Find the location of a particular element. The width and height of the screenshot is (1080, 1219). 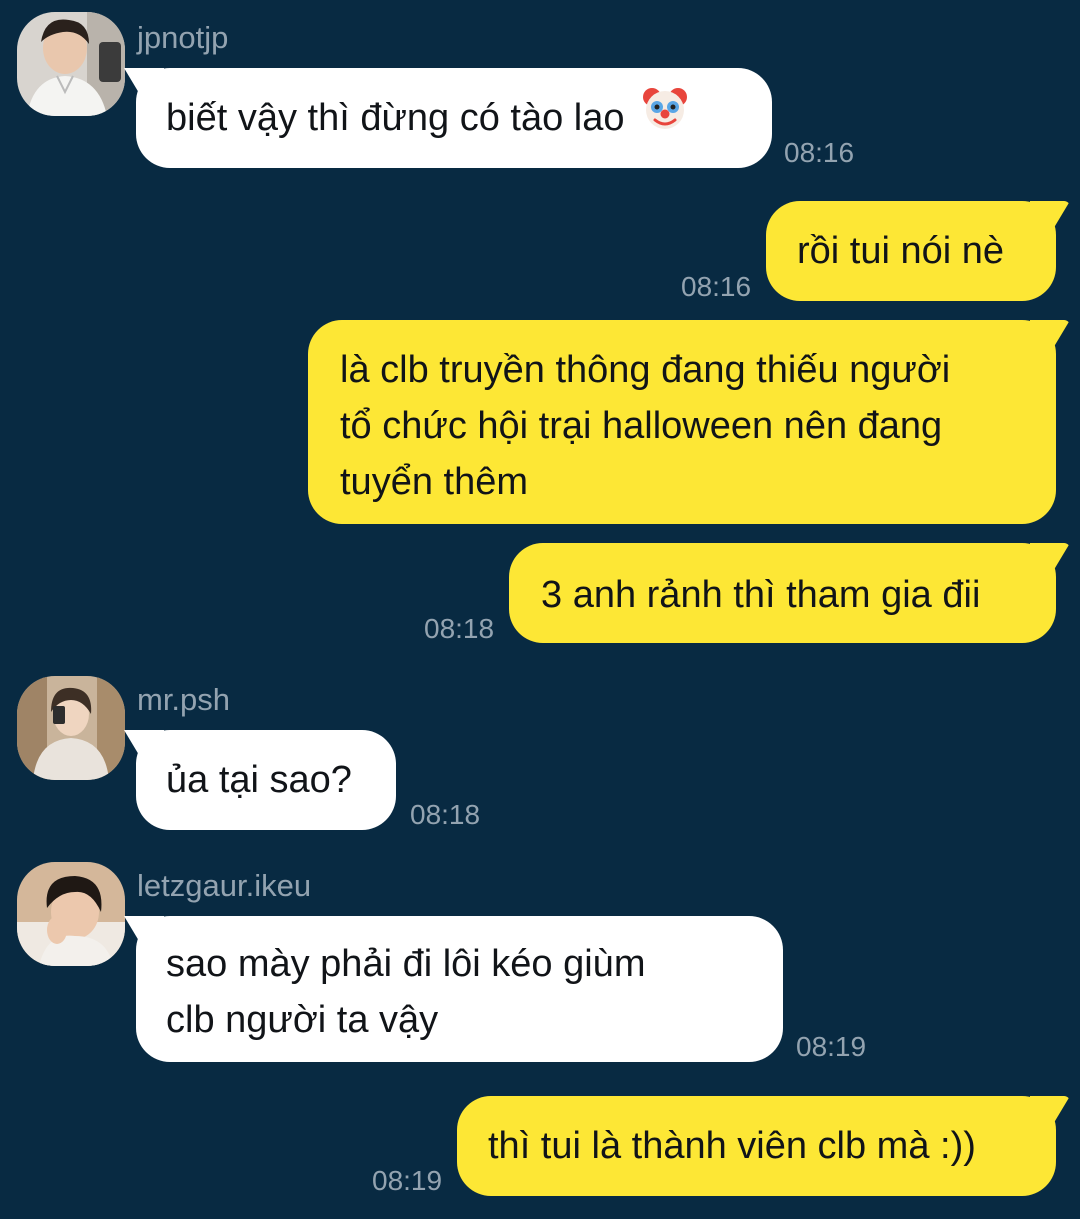

avatar-jpnotjp is located at coordinates (71, 64).